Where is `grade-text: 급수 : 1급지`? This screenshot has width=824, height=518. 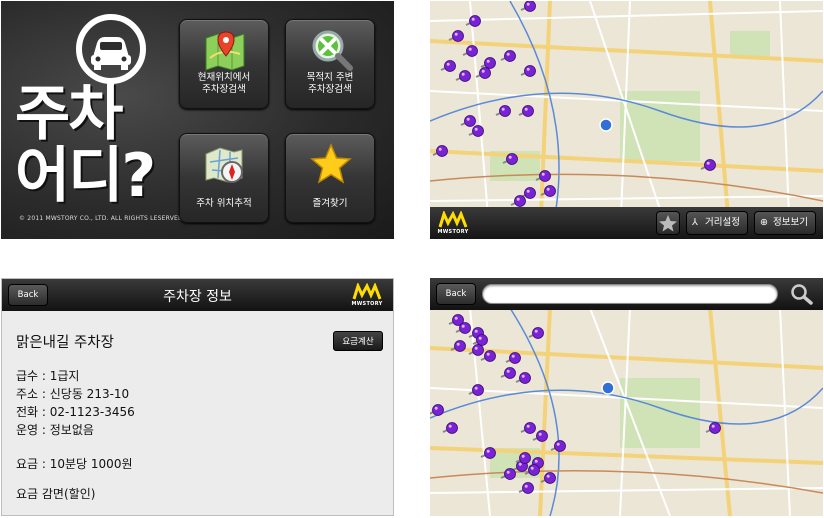 grade-text: 급수 : 1급지 is located at coordinates (48, 376).